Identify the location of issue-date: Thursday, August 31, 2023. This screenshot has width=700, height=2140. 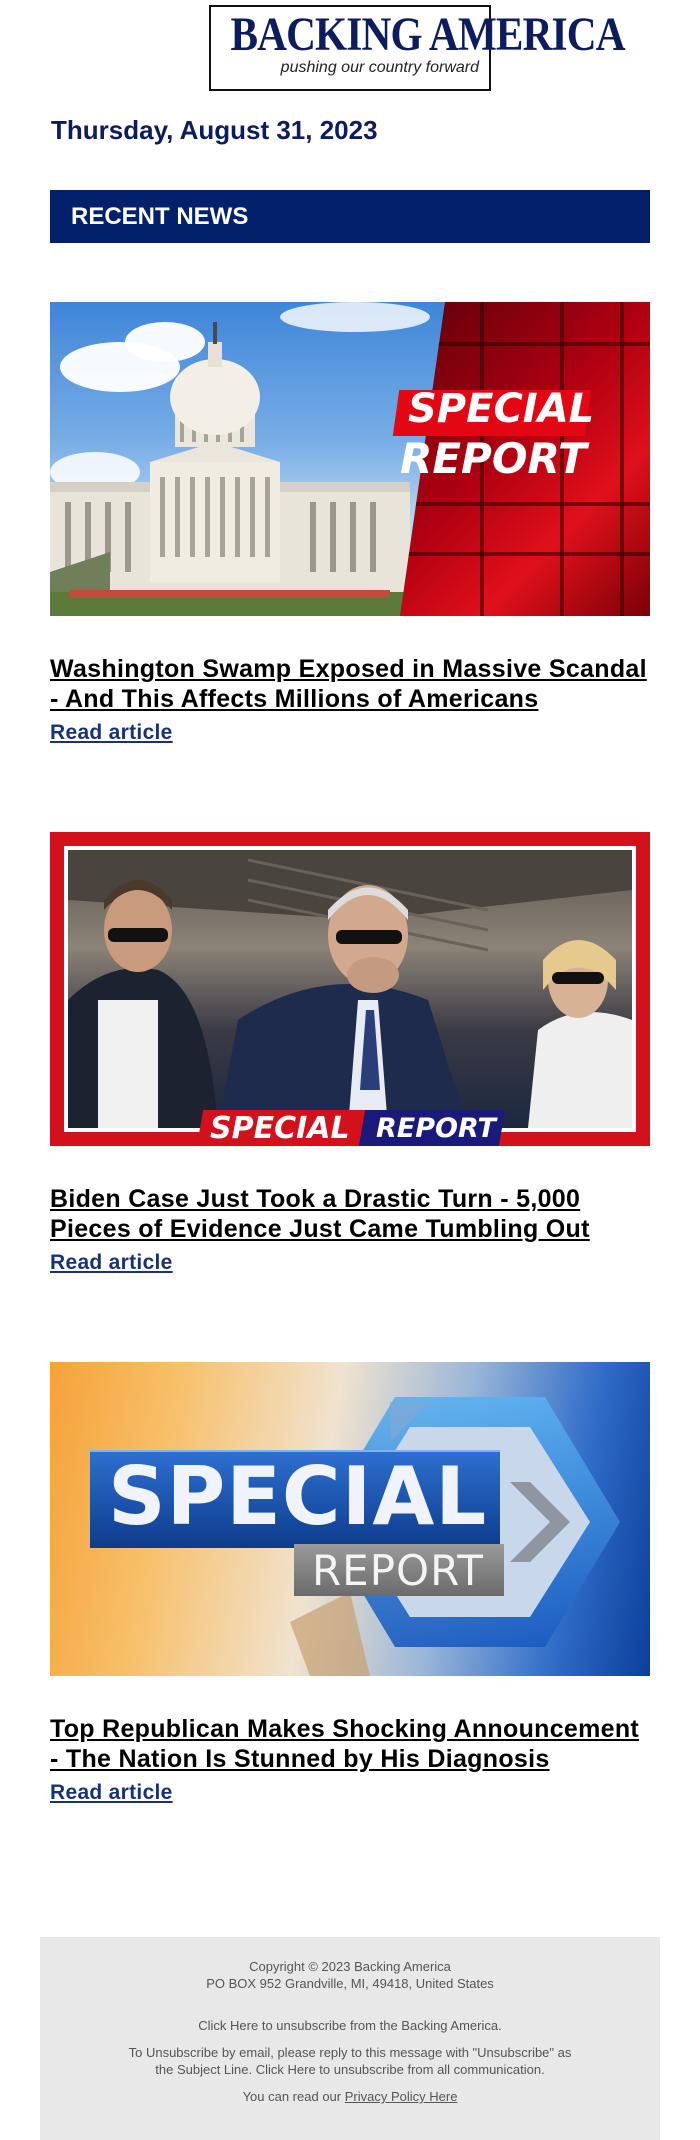
(214, 130).